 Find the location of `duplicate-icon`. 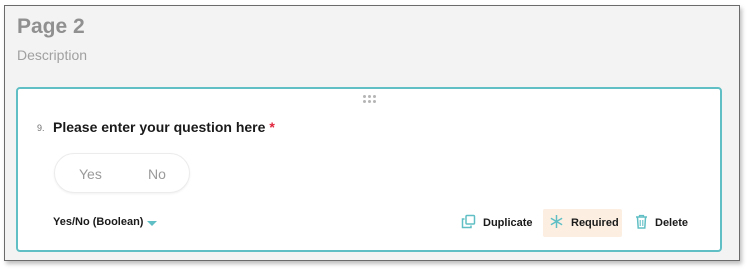

duplicate-icon is located at coordinates (468, 223).